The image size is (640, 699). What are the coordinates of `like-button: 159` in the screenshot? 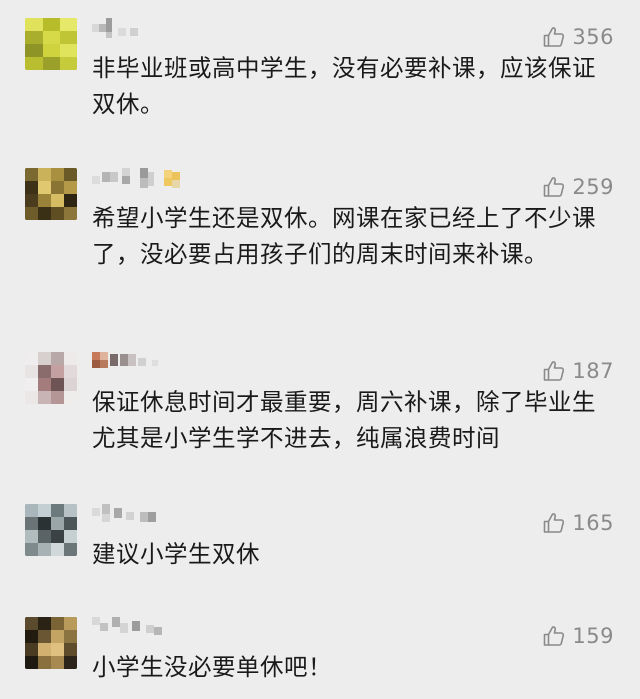 It's located at (578, 636).